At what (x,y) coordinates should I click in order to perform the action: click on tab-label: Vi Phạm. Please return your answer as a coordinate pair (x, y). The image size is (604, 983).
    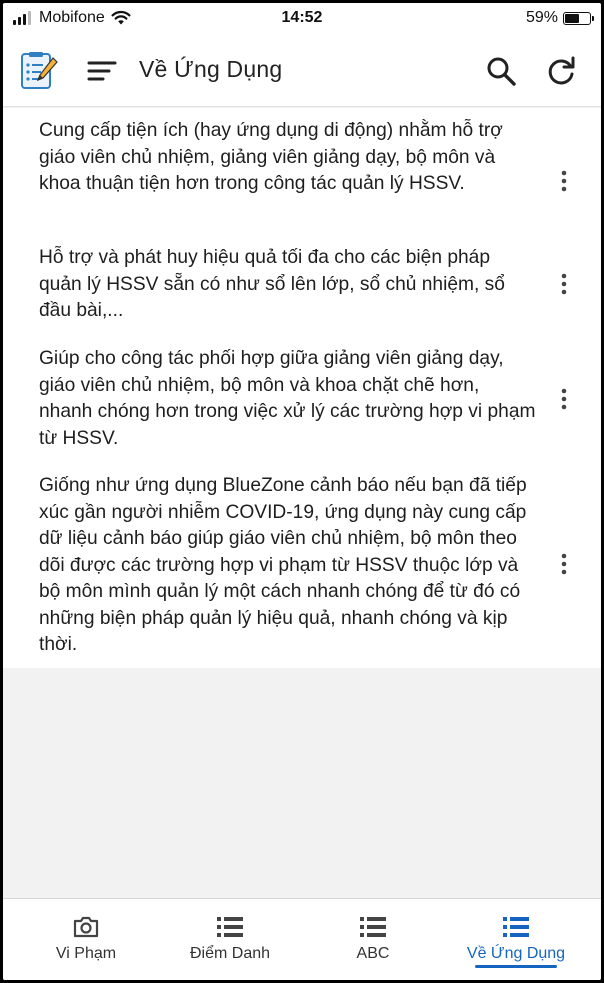
    Looking at the image, I should click on (86, 953).